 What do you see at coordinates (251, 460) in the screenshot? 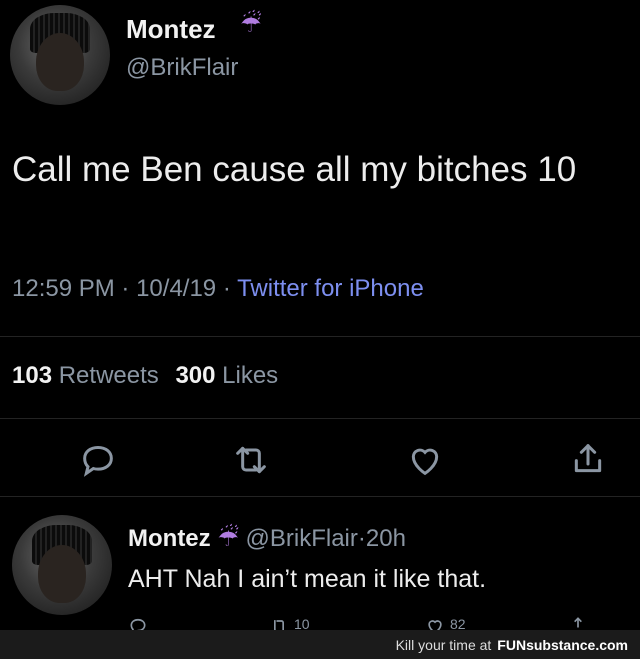
I see `retweet-icon` at bounding box center [251, 460].